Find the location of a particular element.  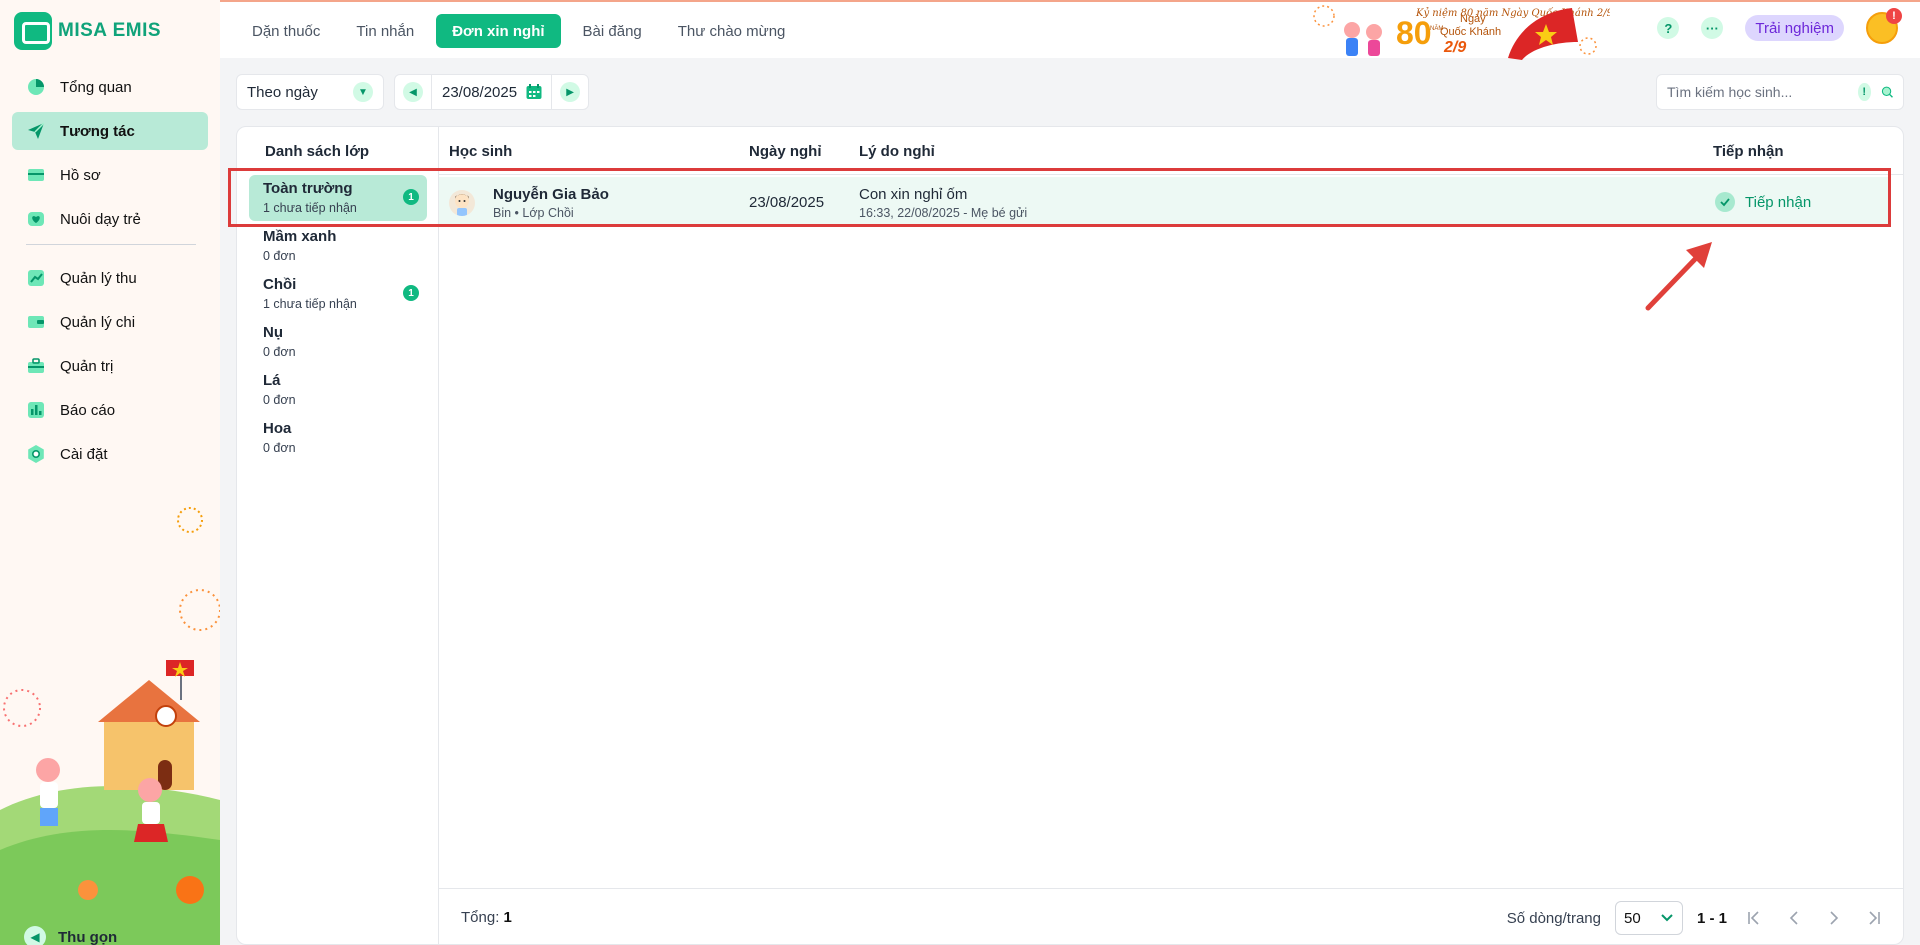

search-input is located at coordinates (1757, 92).